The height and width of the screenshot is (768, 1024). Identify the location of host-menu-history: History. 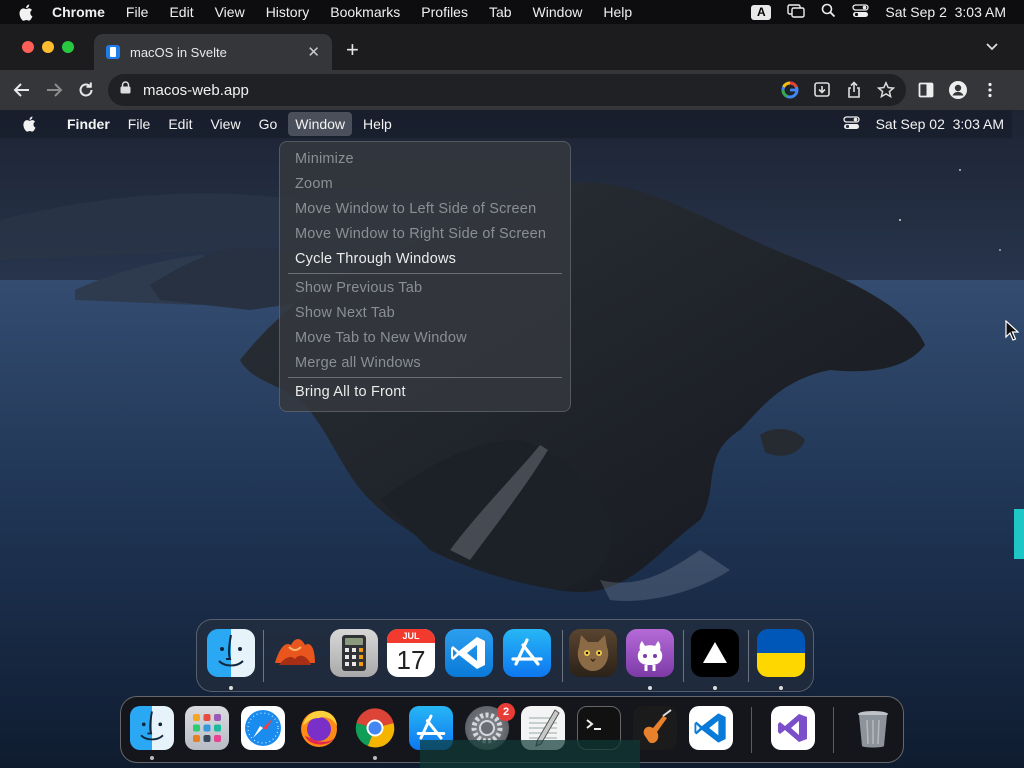
(288, 12).